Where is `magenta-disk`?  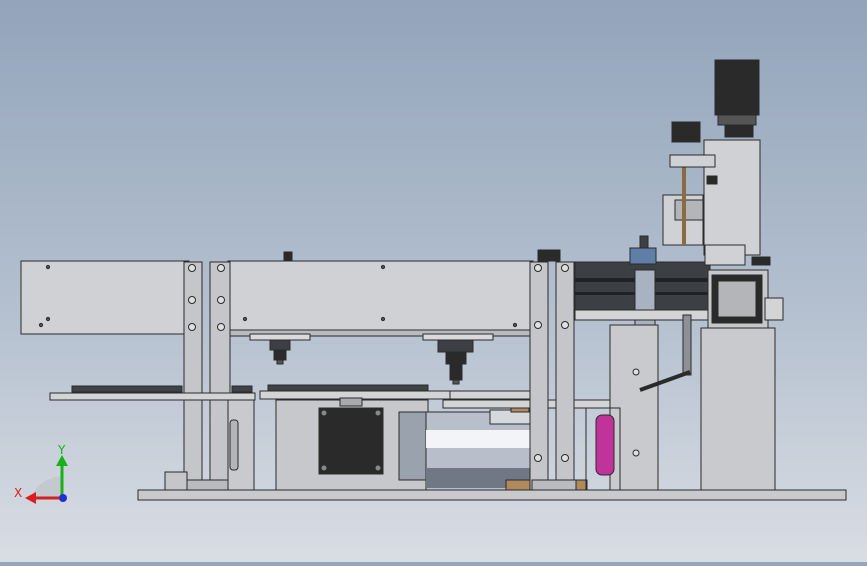
magenta-disk is located at coordinates (605, 445).